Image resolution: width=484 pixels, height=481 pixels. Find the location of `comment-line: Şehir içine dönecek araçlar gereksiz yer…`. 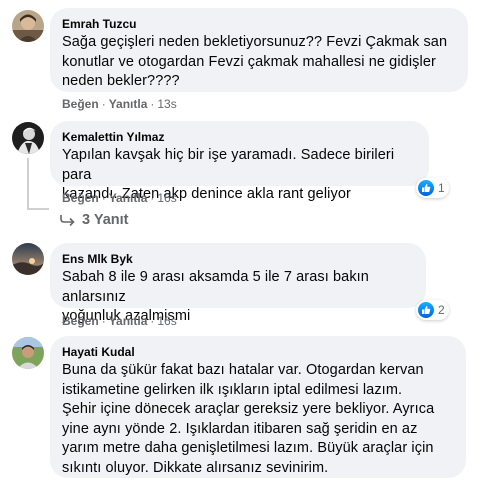

comment-line: Şehir içine dönecek araçlar gereksiz yer… is located at coordinates (248, 409).